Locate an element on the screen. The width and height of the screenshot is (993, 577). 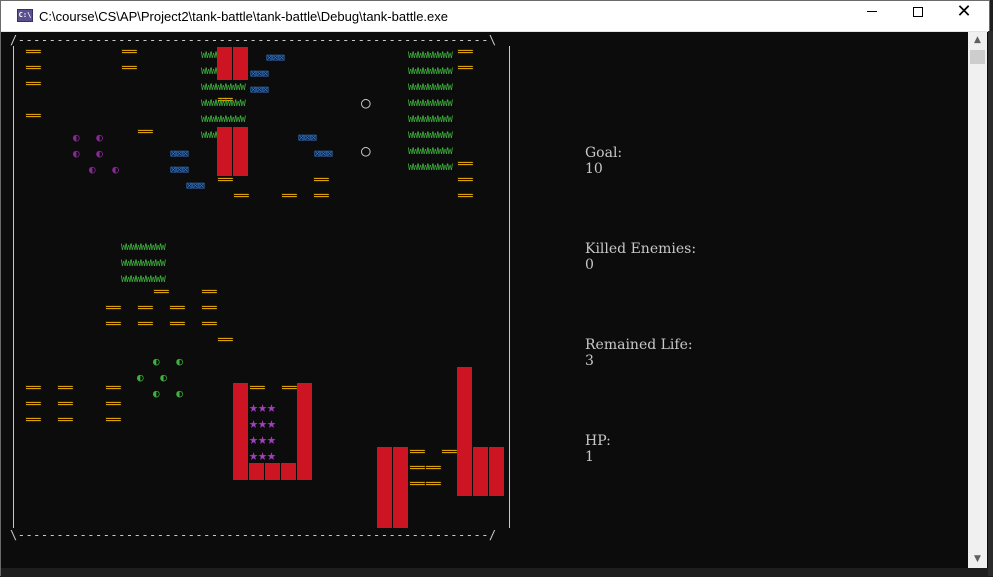
vertical-scrollbar: ▲ ▼ is located at coordinates (977, 300).